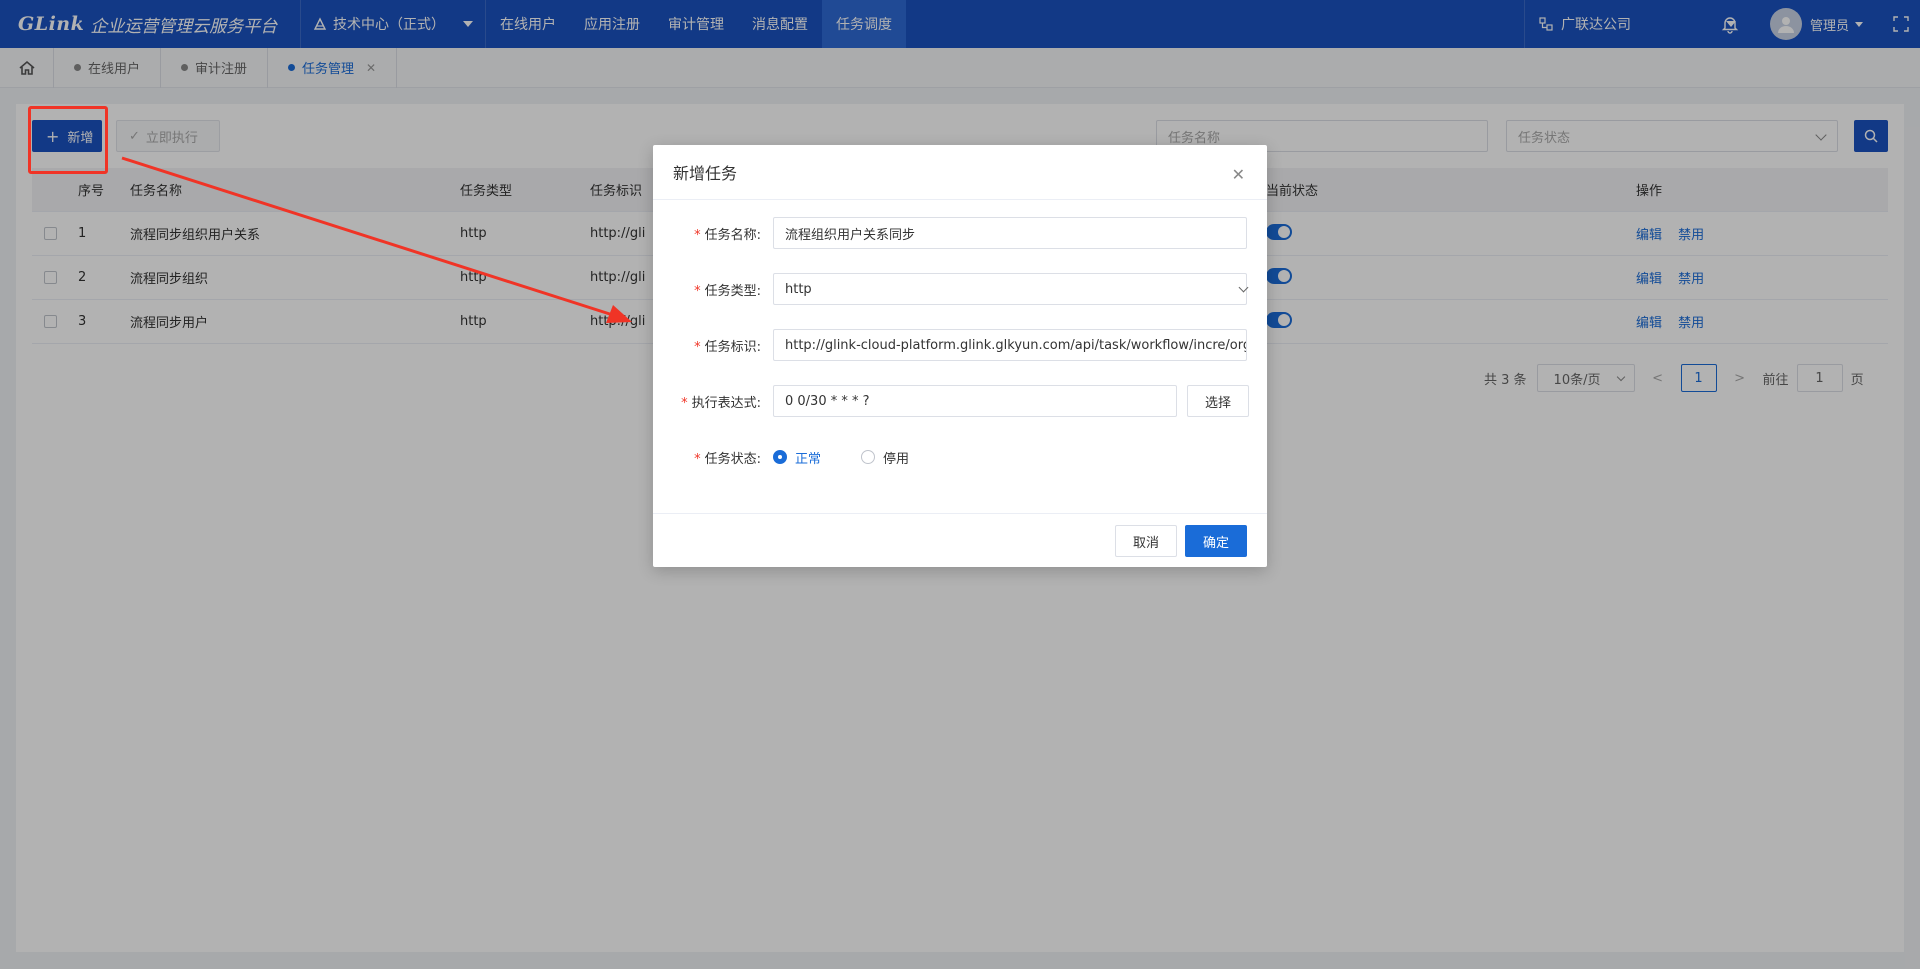 The width and height of the screenshot is (1920, 969). I want to click on task-name-label: * 任务名称:, so click(727, 235).